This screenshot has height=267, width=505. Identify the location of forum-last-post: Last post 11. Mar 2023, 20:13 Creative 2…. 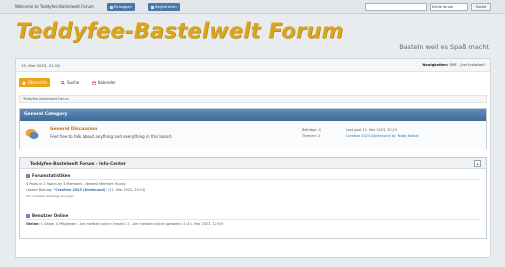
(382, 133).